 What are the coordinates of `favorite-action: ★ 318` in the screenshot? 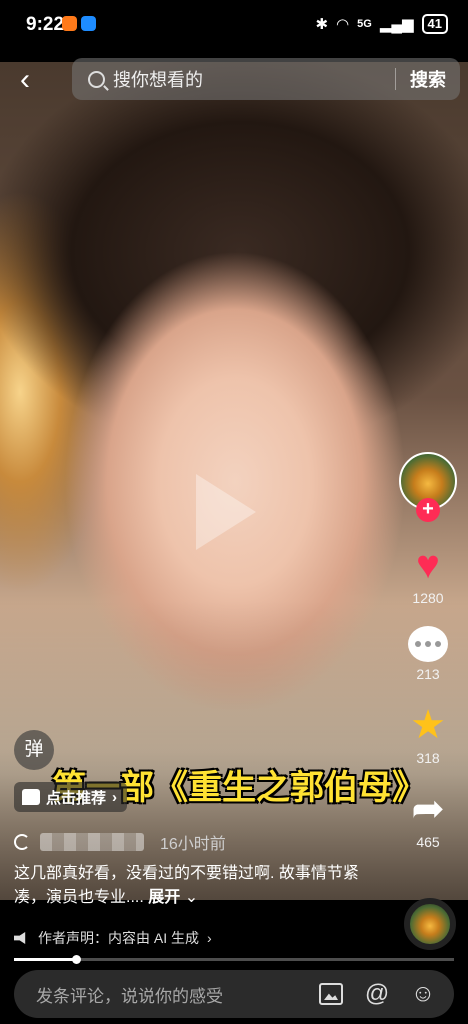 It's located at (428, 734).